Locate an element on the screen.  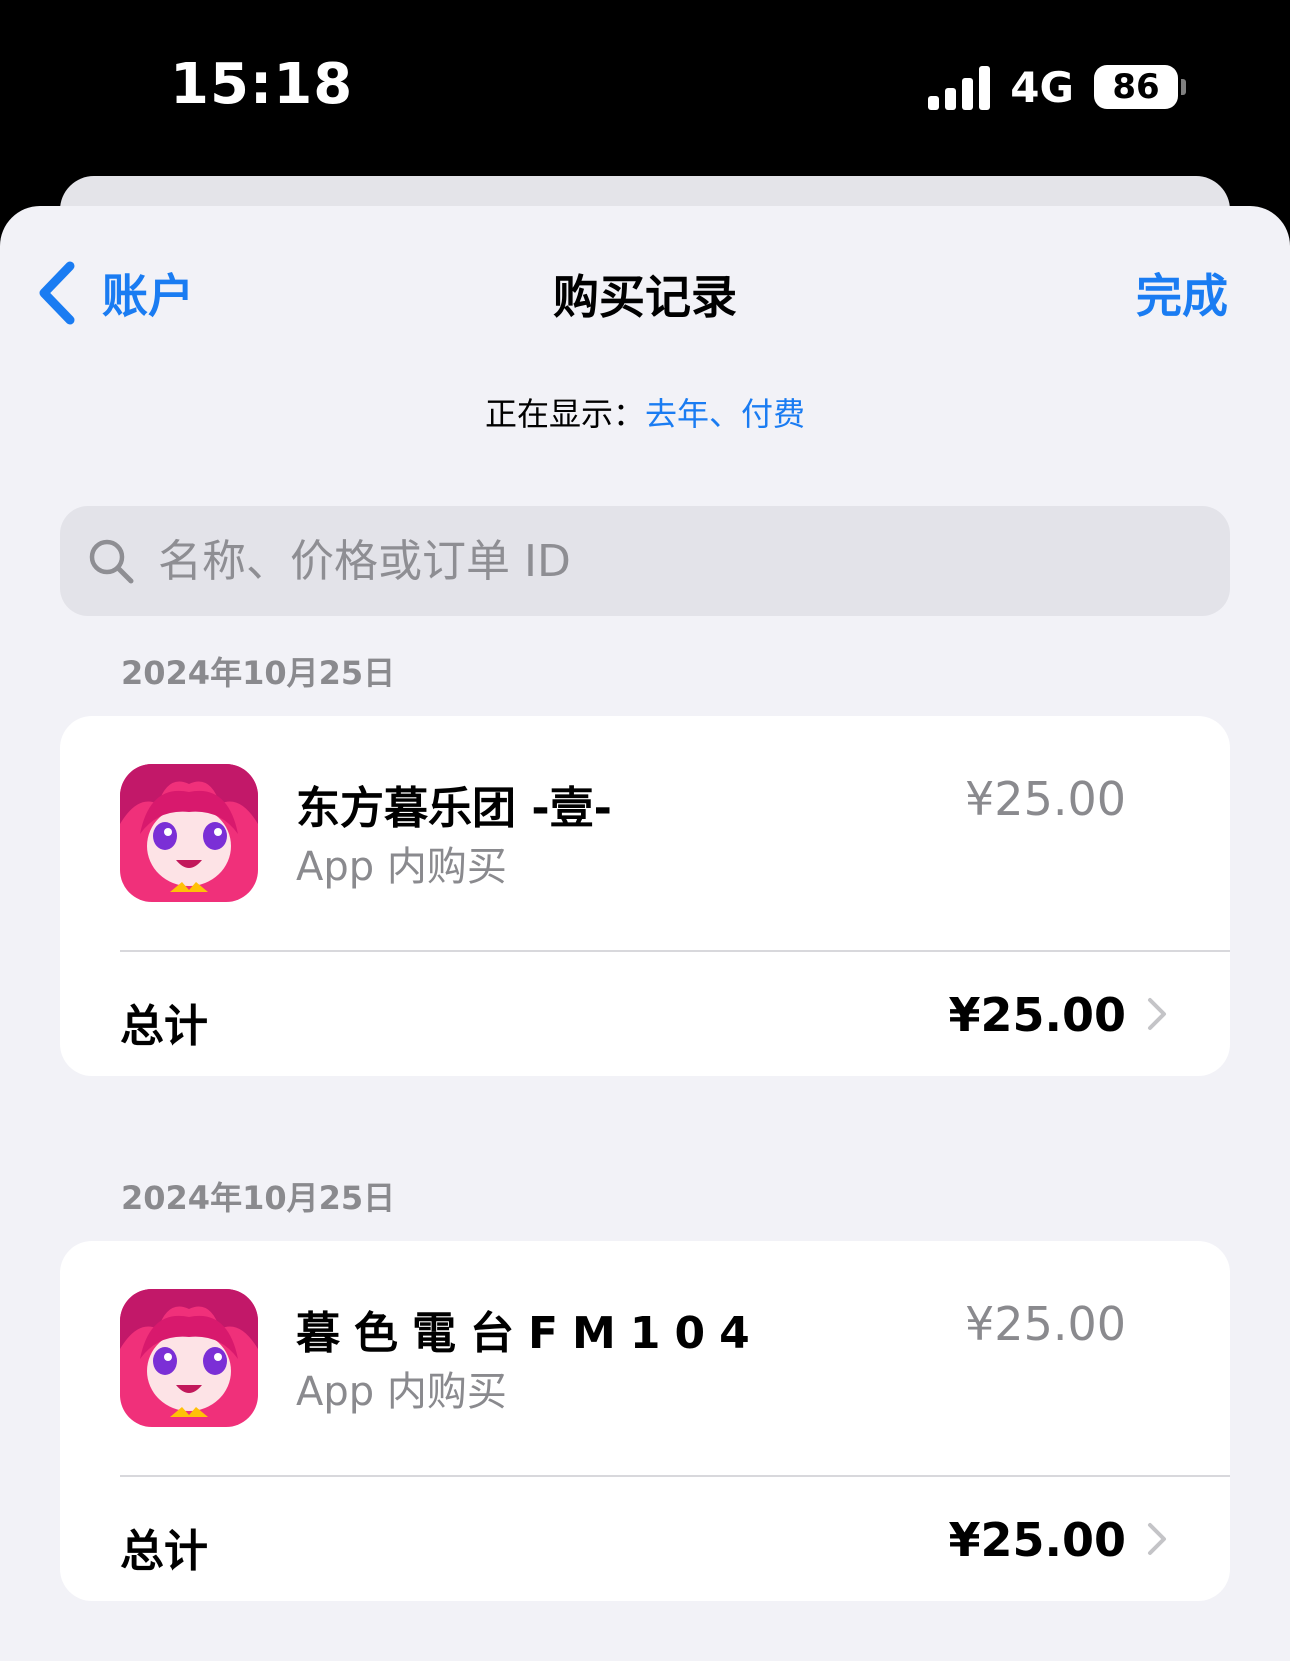
filter-value-link: 去年、付费 is located at coordinates (725, 414).